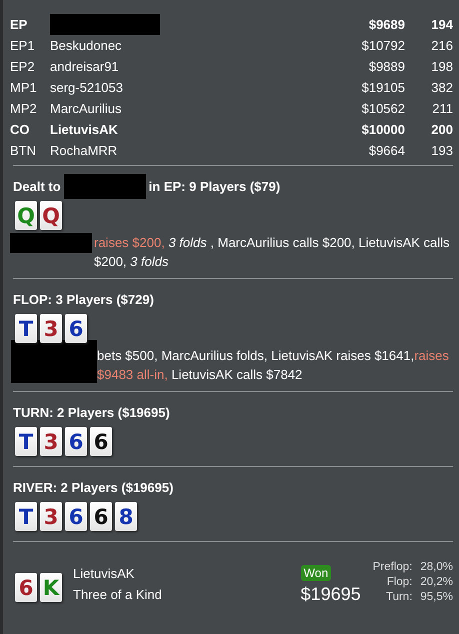  Describe the element at coordinates (441, 45) in the screenshot. I see `big-blinds: 216` at that location.